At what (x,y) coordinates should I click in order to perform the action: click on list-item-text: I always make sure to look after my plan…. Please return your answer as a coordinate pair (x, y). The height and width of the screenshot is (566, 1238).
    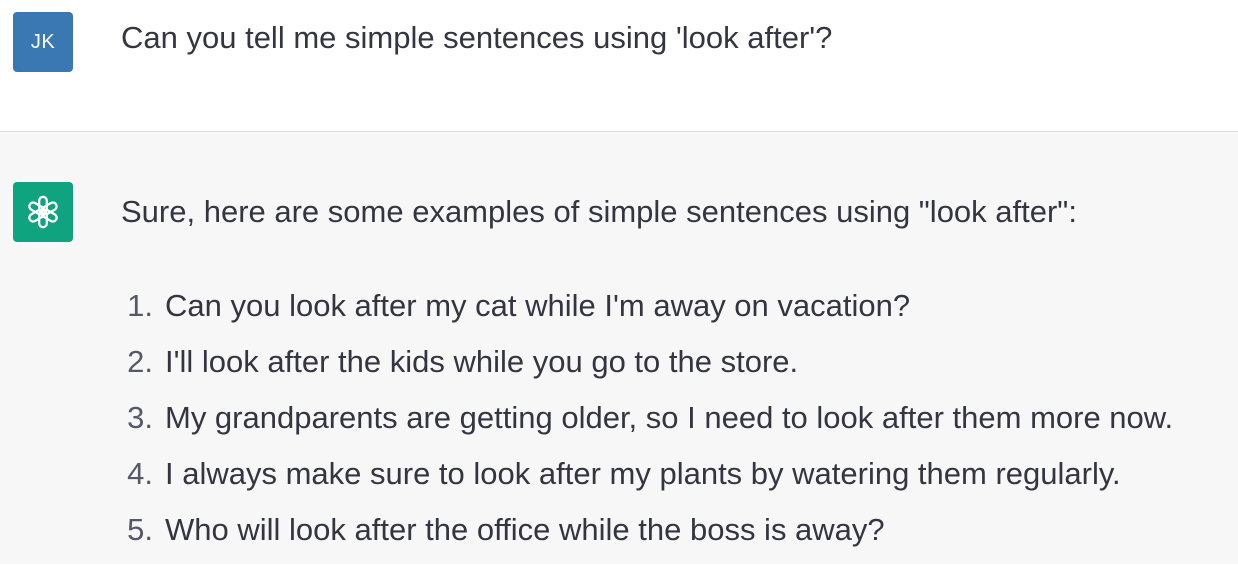
    Looking at the image, I should click on (643, 473).